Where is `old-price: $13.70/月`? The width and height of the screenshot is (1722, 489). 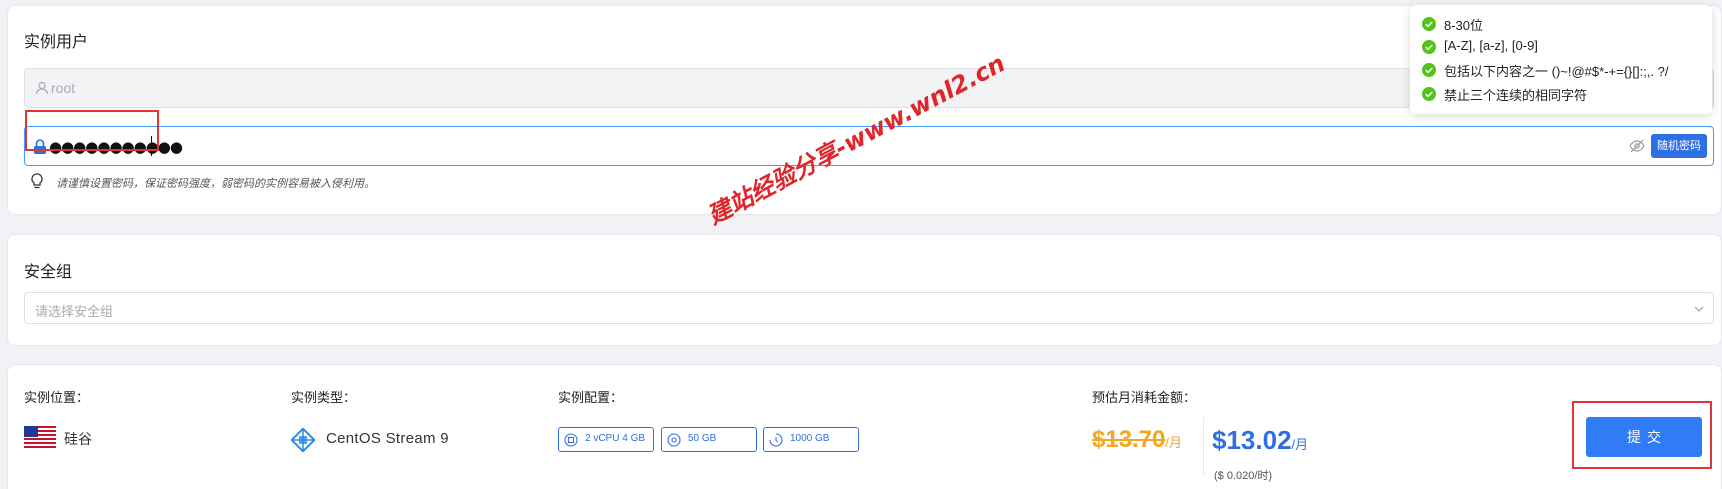
old-price: $13.70/月 is located at coordinates (1137, 440).